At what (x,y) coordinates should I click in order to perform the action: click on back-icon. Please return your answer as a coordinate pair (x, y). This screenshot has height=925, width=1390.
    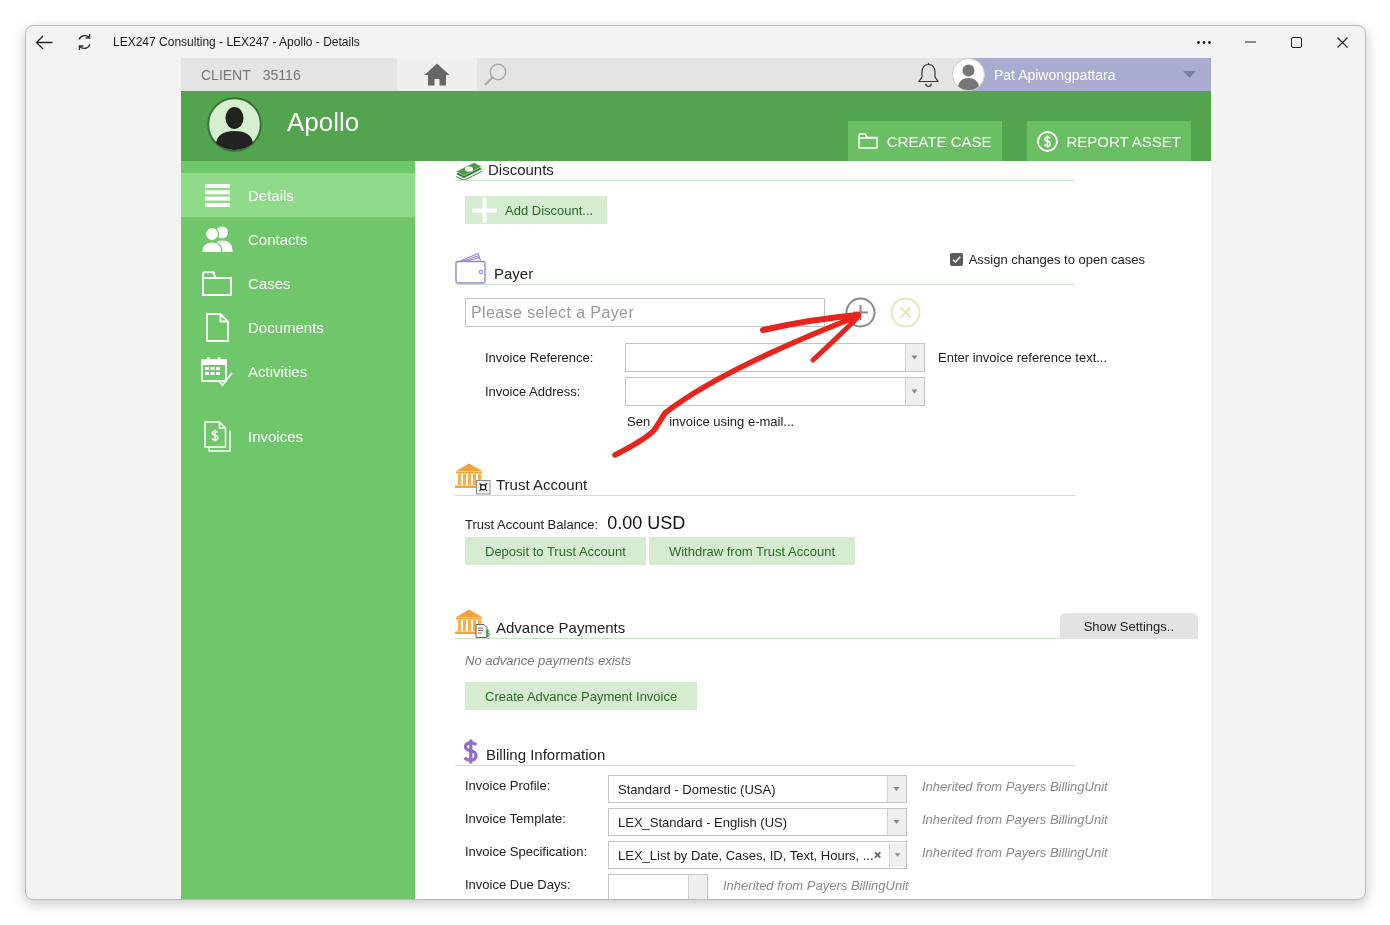
    Looking at the image, I should click on (44, 42).